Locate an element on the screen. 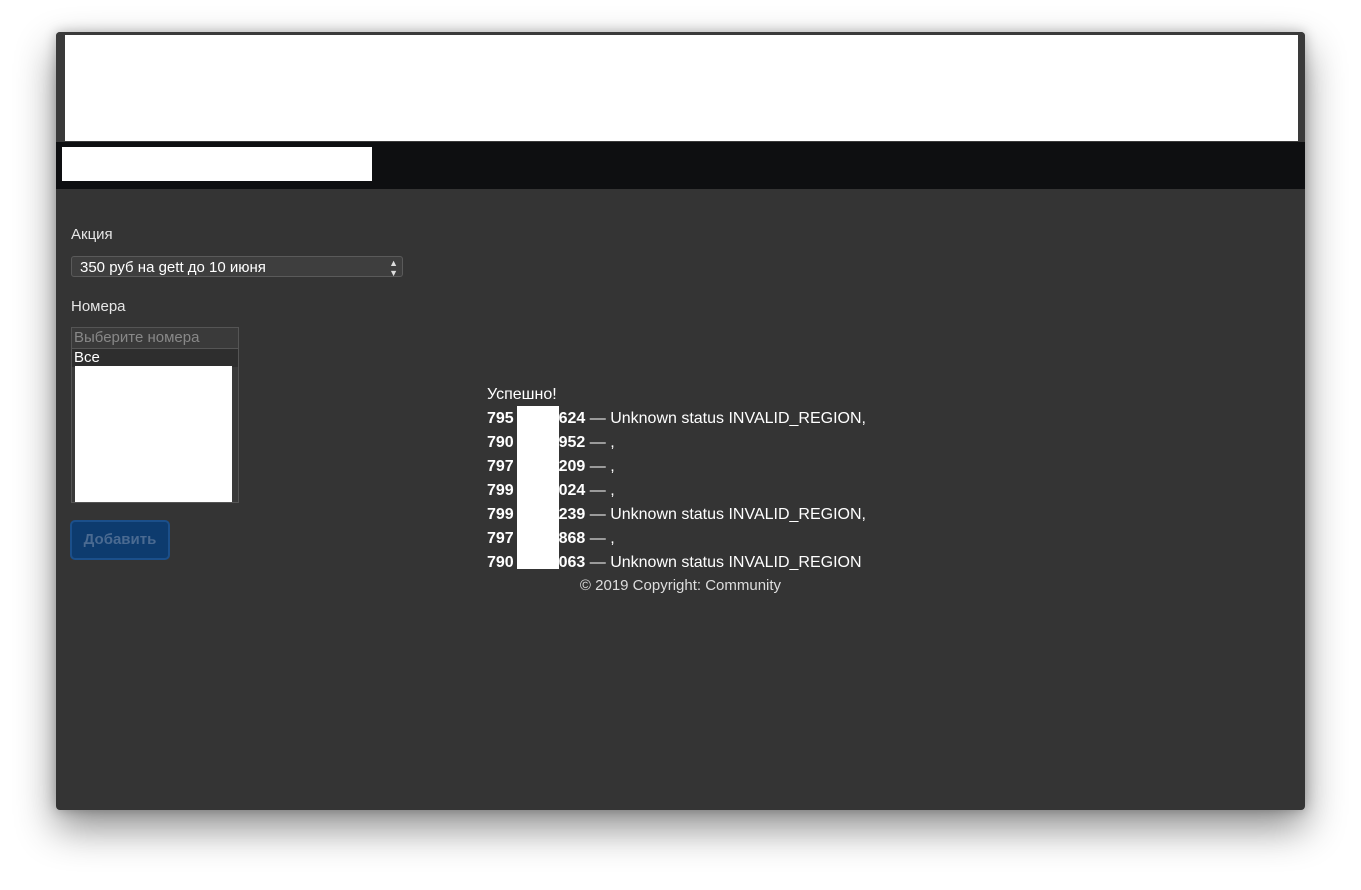 The image size is (1361, 890). redacted-numbers-block is located at coordinates (538, 487).